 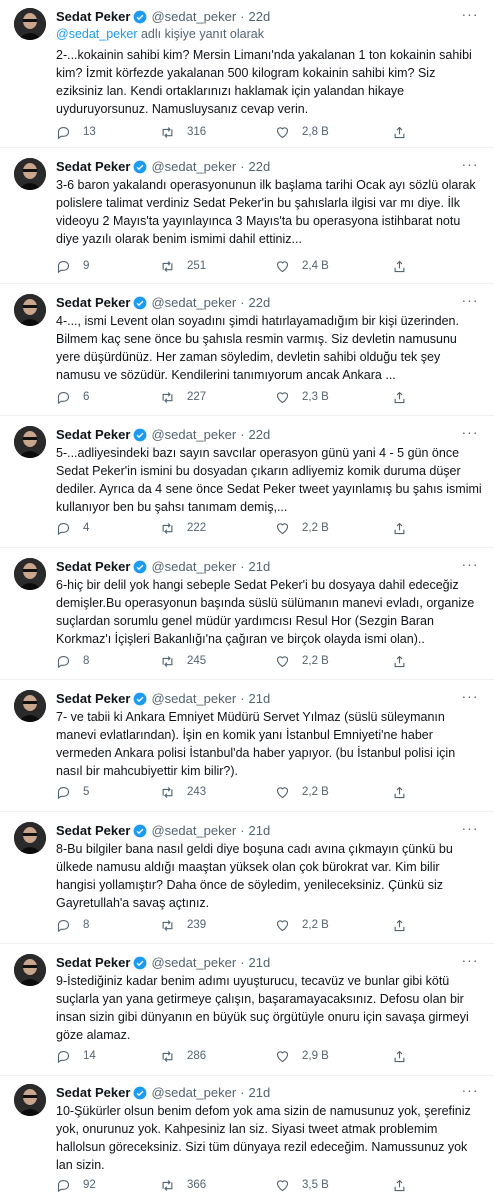 I want to click on retweet-button: 239, so click(x=183, y=925).